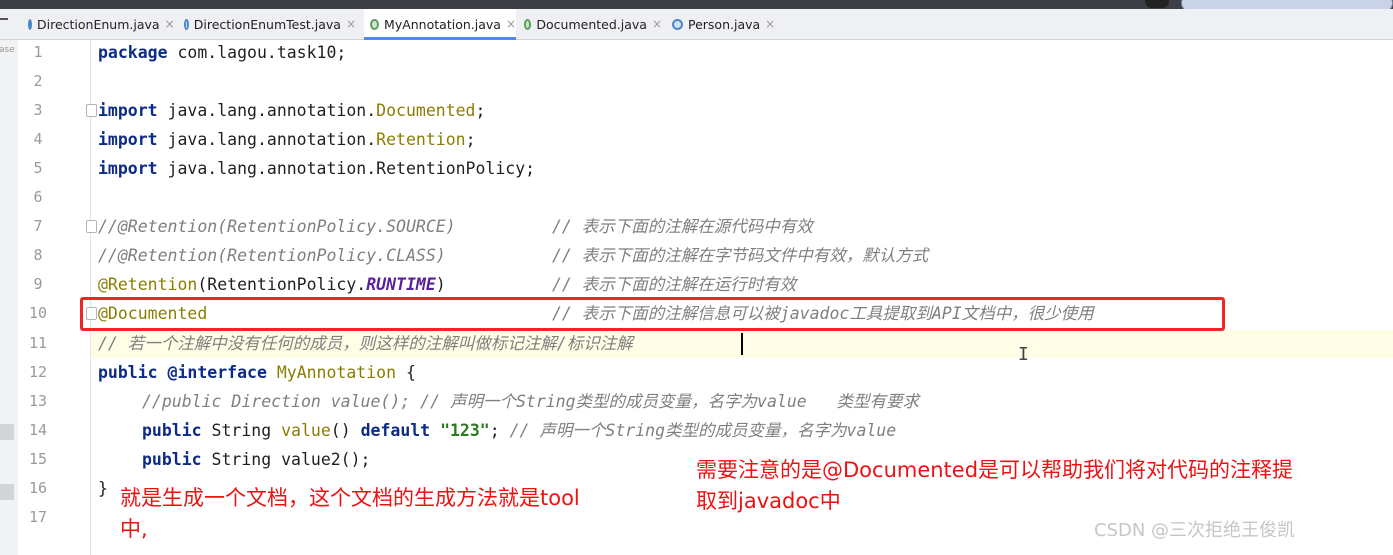 The width and height of the screenshot is (1393, 555). What do you see at coordinates (286, 459) in the screenshot?
I see `code-text: String value2();` at bounding box center [286, 459].